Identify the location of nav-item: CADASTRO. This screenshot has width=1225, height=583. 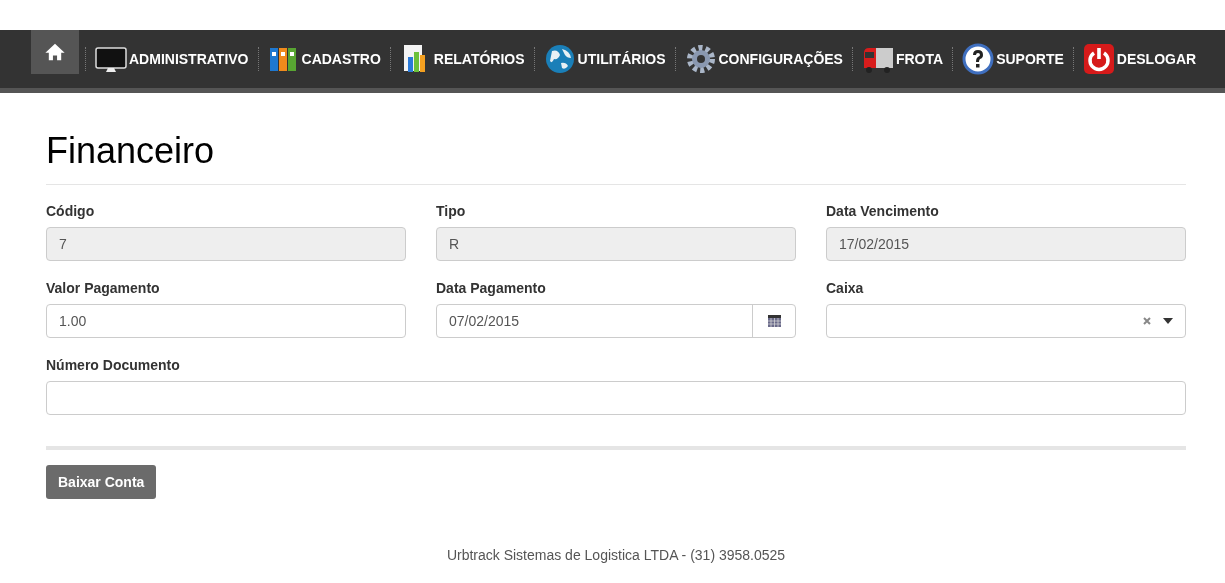
(324, 59).